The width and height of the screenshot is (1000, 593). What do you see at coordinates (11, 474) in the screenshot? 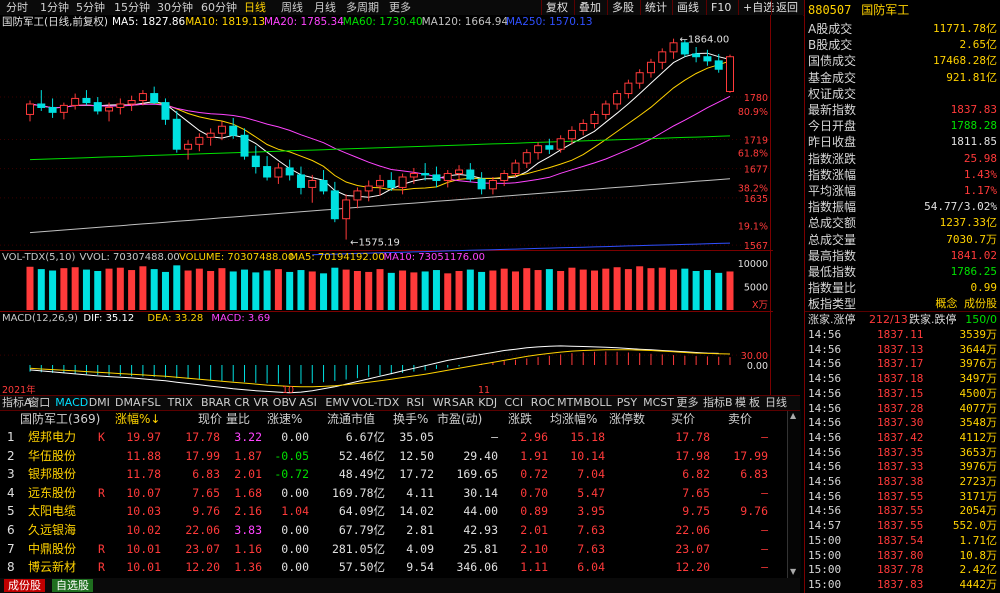
I see `cell-n: 3` at bounding box center [11, 474].